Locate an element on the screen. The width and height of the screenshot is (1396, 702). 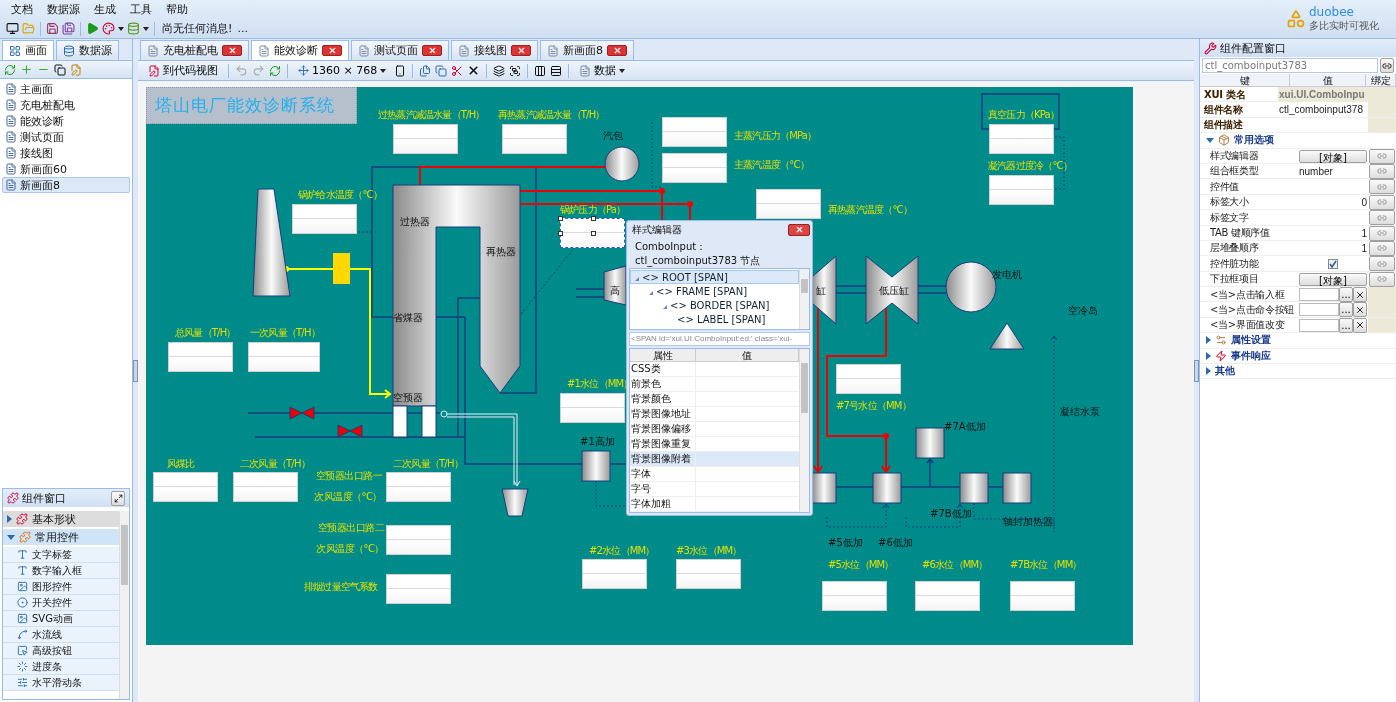
palette-icon is located at coordinates (108, 28).